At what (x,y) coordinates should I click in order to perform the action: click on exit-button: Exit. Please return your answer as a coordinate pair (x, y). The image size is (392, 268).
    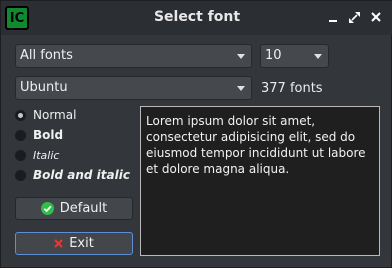
    Looking at the image, I should click on (74, 243).